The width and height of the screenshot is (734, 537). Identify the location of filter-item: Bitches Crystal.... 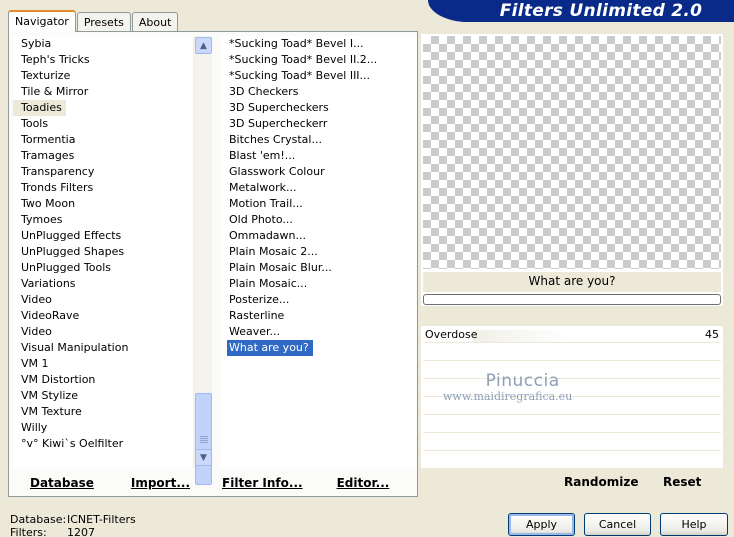
(318, 140).